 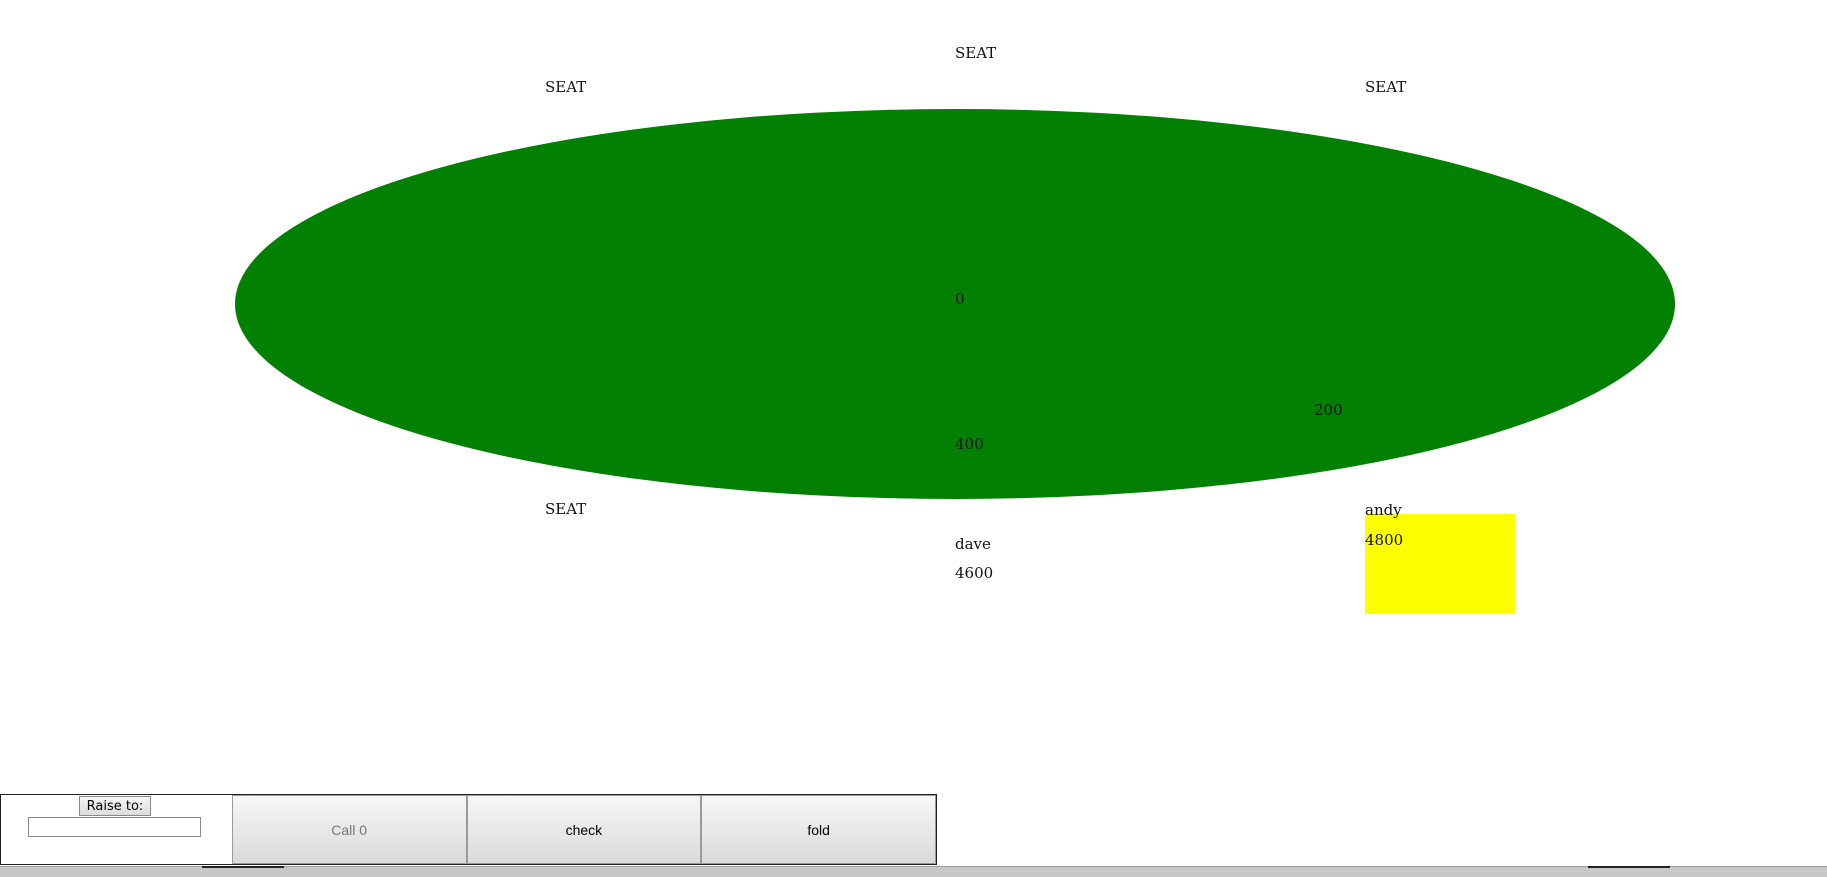 I want to click on seat-top-right: SEAT, so click(x=1385, y=87).